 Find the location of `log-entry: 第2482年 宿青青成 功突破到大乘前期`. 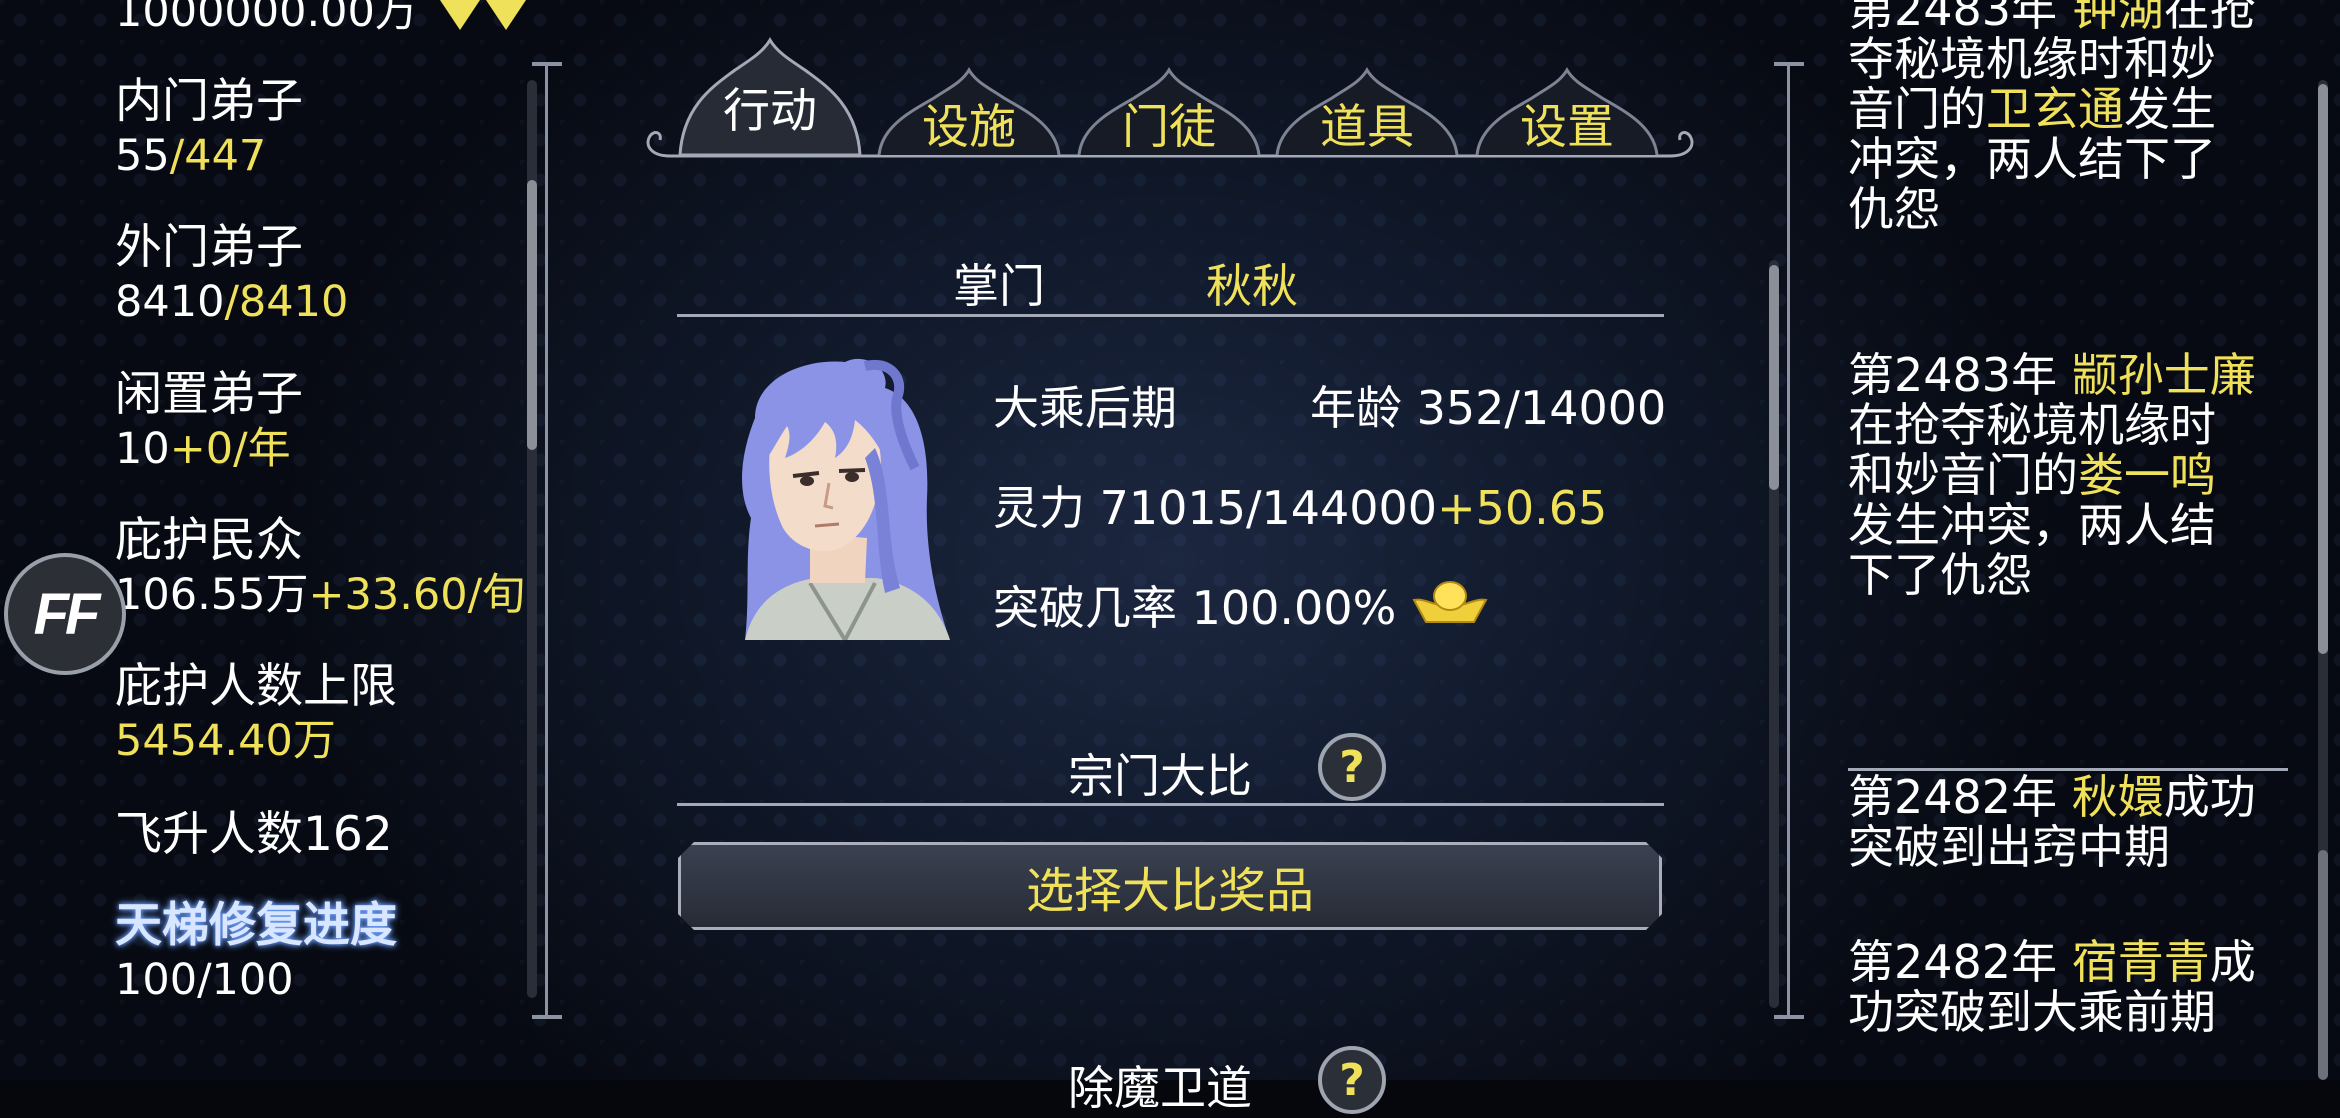

log-entry: 第2482年 宿青青成 功突破到大乘前期 is located at coordinates (2052, 987).